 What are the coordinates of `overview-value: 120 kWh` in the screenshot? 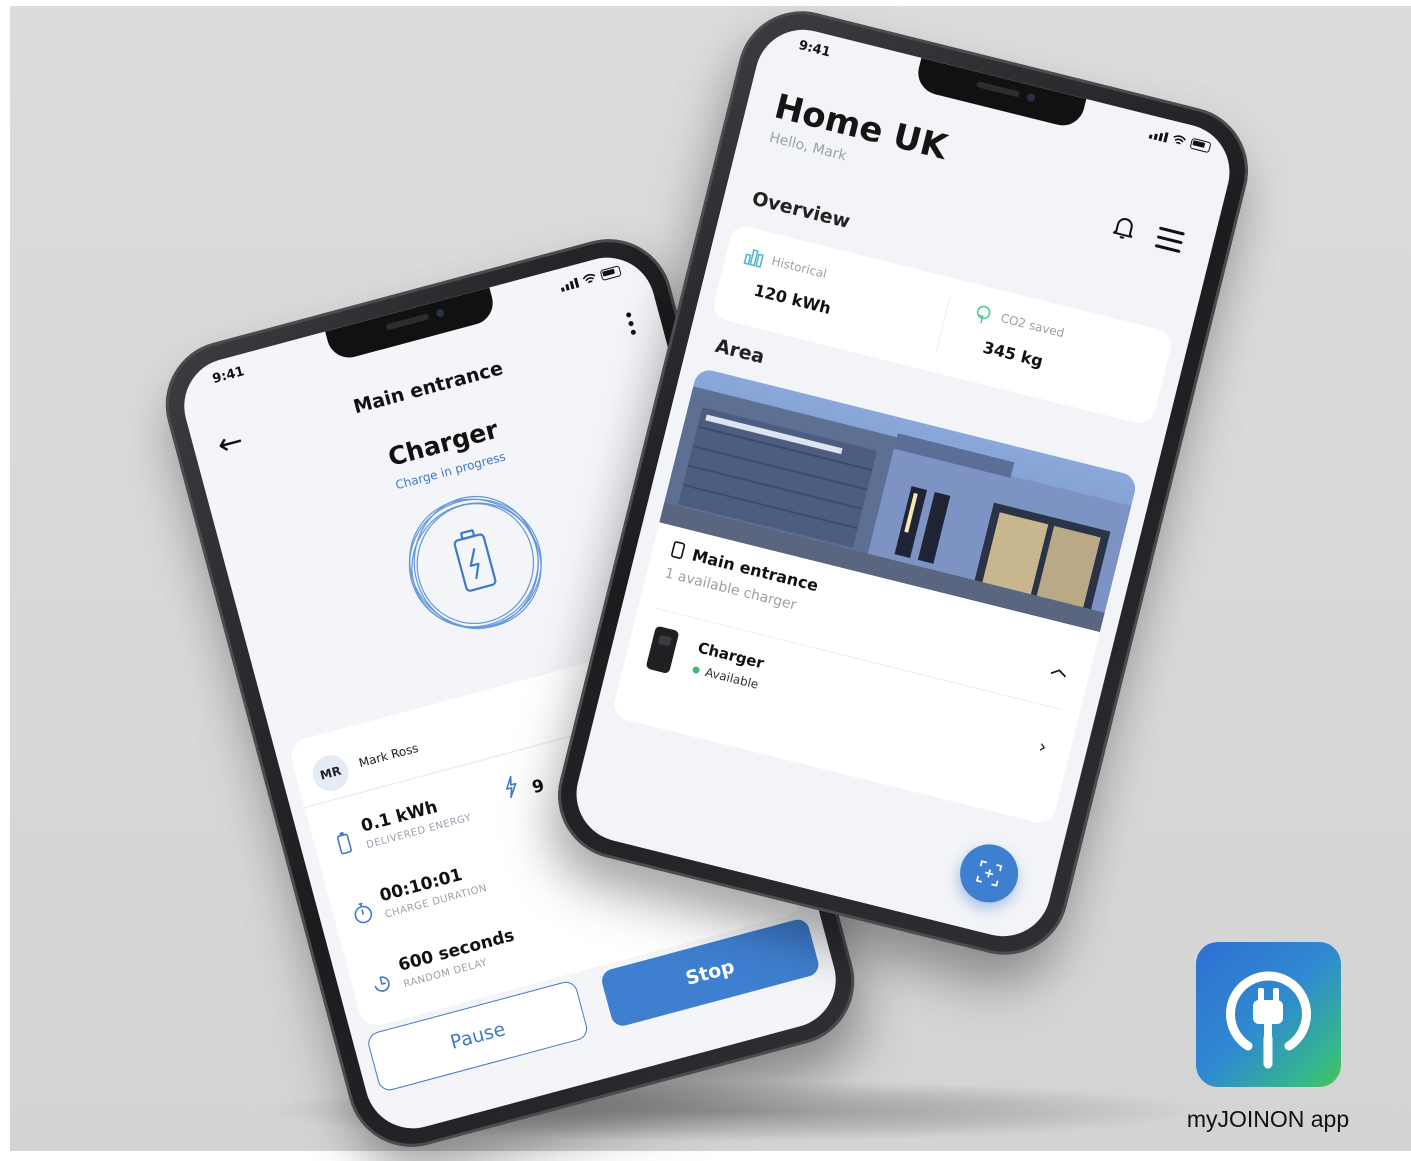 It's located at (792, 299).